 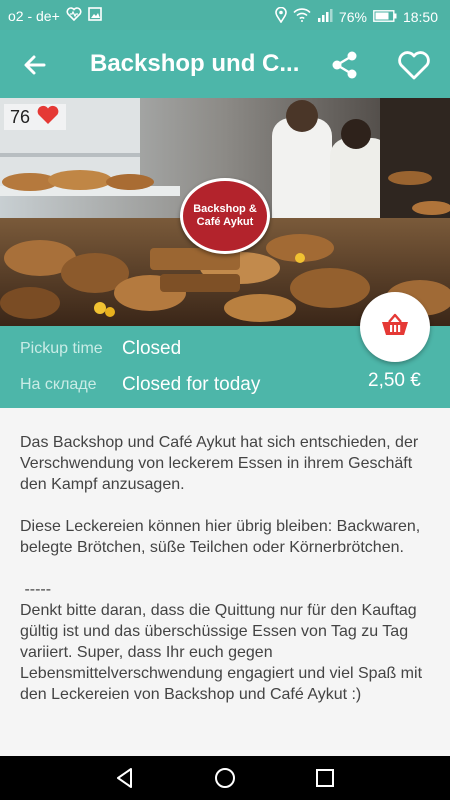 I want to click on basket-button, so click(x=395, y=327).